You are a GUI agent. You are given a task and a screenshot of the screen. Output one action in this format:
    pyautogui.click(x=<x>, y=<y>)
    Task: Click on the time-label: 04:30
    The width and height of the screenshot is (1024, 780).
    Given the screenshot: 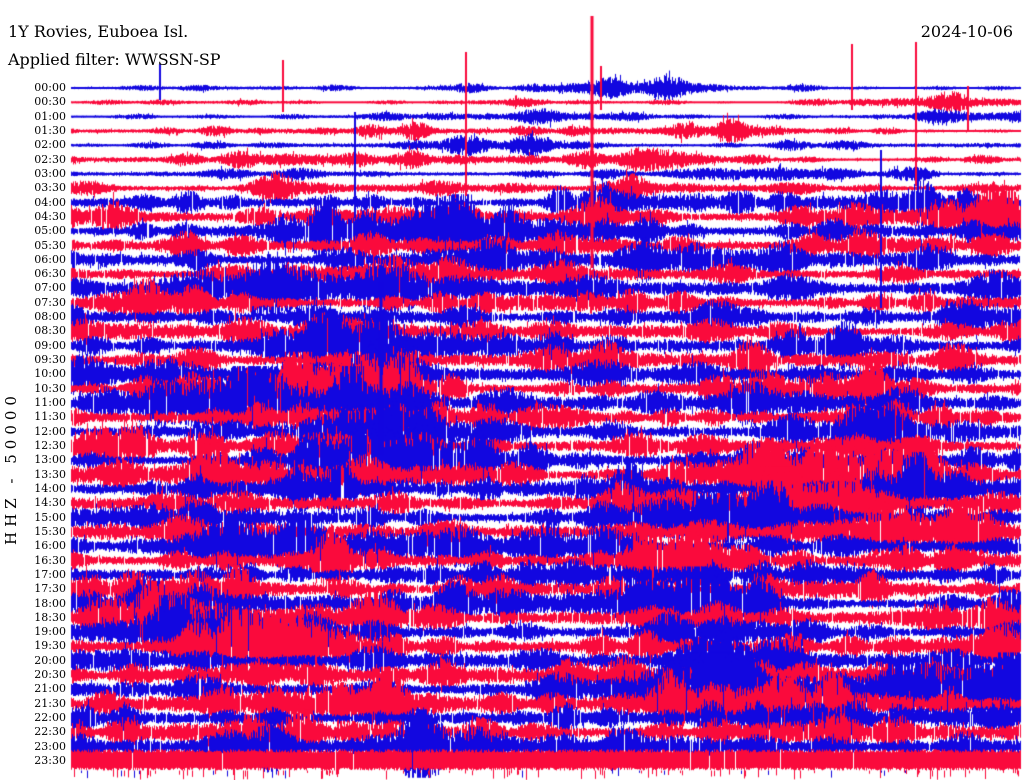 What is the action you would take?
    pyautogui.click(x=50, y=216)
    